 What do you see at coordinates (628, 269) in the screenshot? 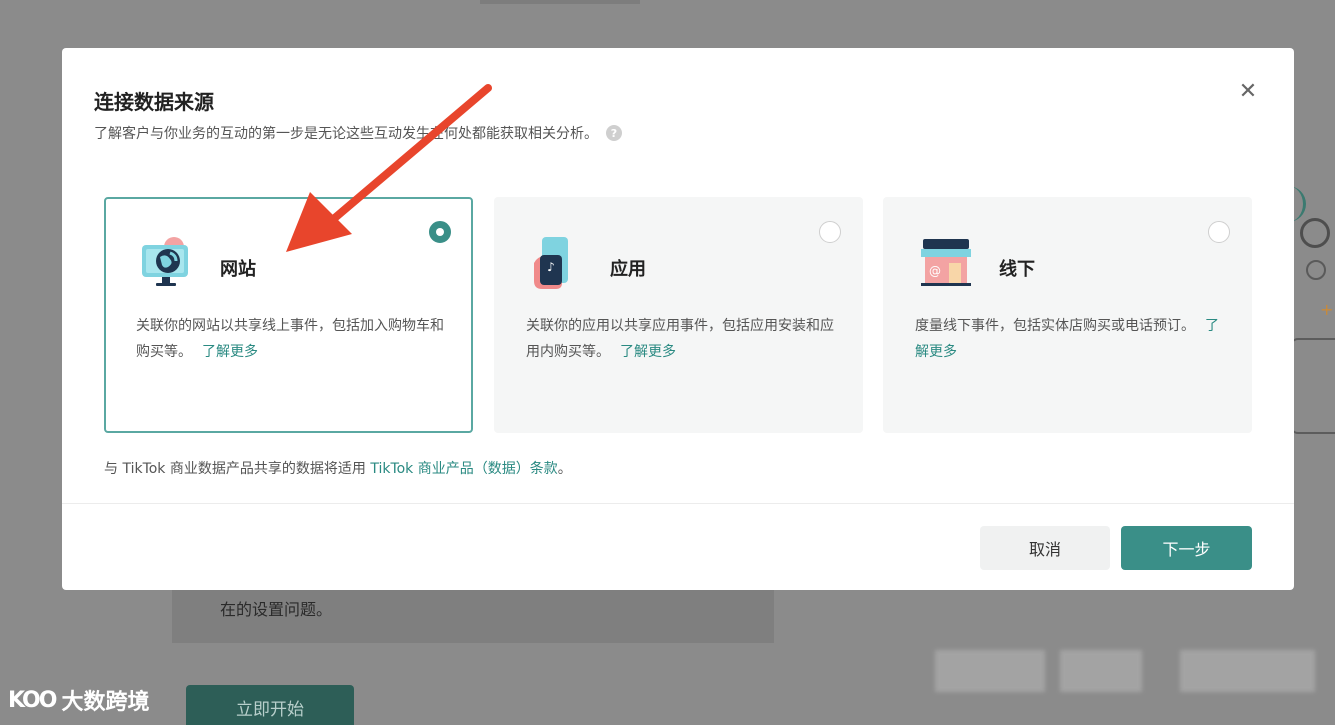
I see `option-label: 应用` at bounding box center [628, 269].